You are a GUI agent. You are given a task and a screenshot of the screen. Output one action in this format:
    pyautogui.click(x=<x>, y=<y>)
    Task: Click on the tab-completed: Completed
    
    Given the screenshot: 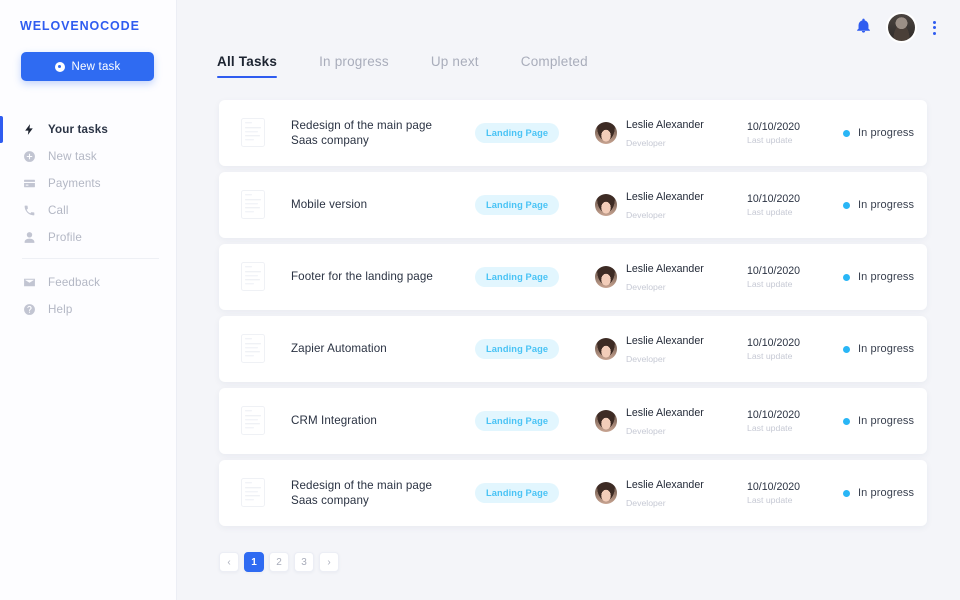 What is the action you would take?
    pyautogui.click(x=554, y=66)
    